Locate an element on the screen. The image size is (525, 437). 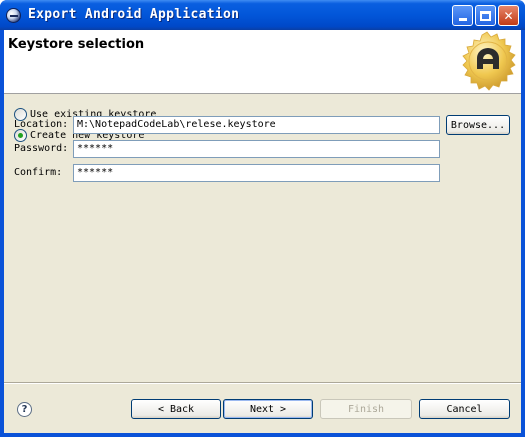
back-button: < Back is located at coordinates (176, 409).